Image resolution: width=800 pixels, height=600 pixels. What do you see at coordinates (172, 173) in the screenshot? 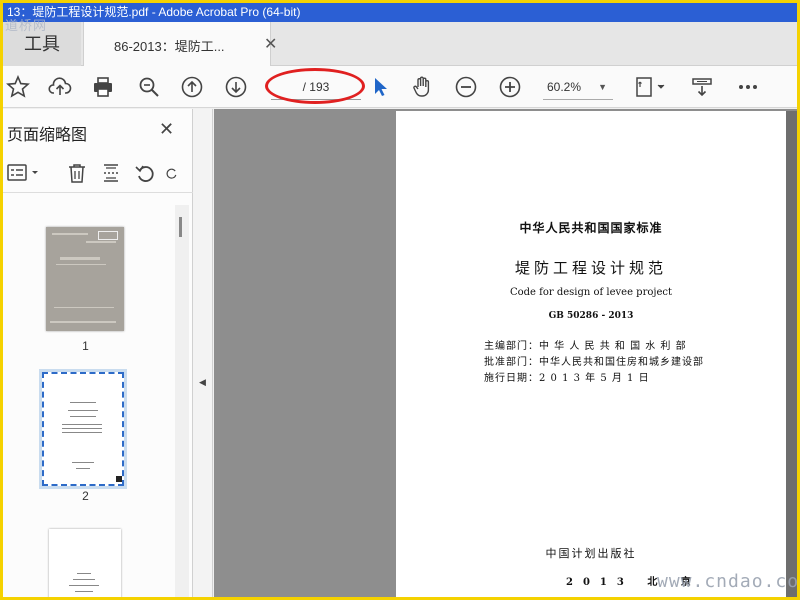
I see `rotate-right-icon` at bounding box center [172, 173].